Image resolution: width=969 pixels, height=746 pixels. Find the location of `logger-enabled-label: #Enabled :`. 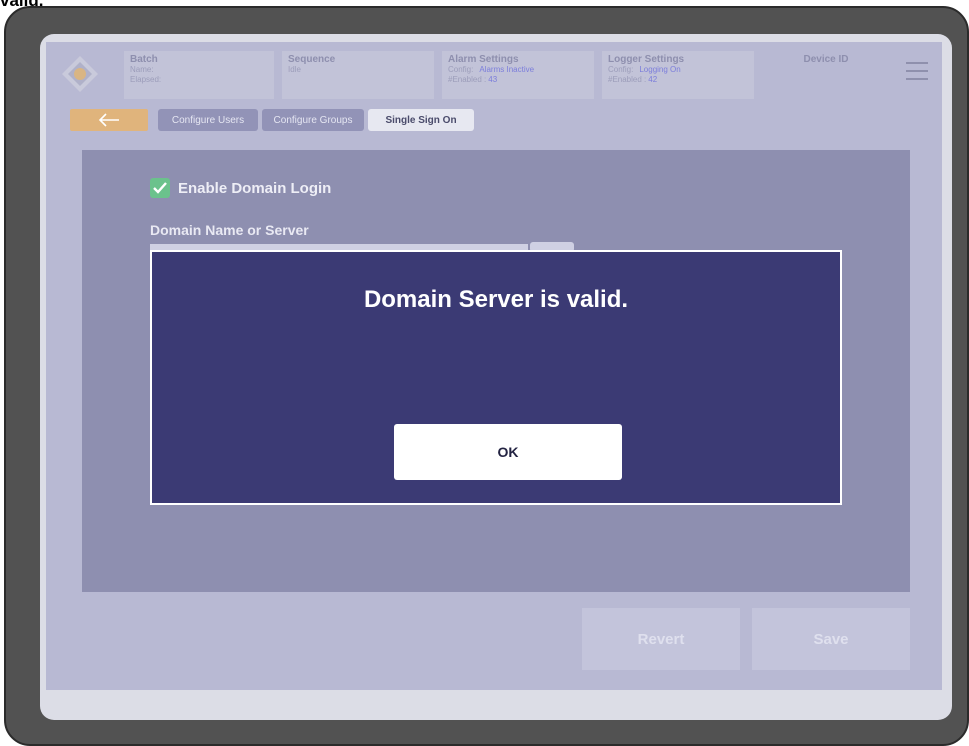

logger-enabled-label: #Enabled : is located at coordinates (627, 79).